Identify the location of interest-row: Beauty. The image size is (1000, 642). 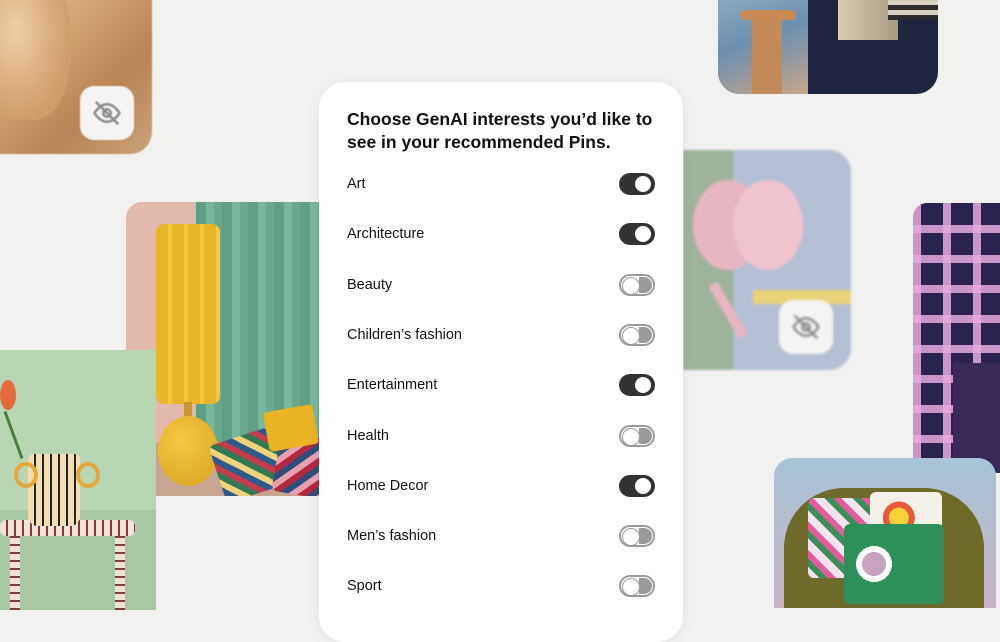
(501, 285).